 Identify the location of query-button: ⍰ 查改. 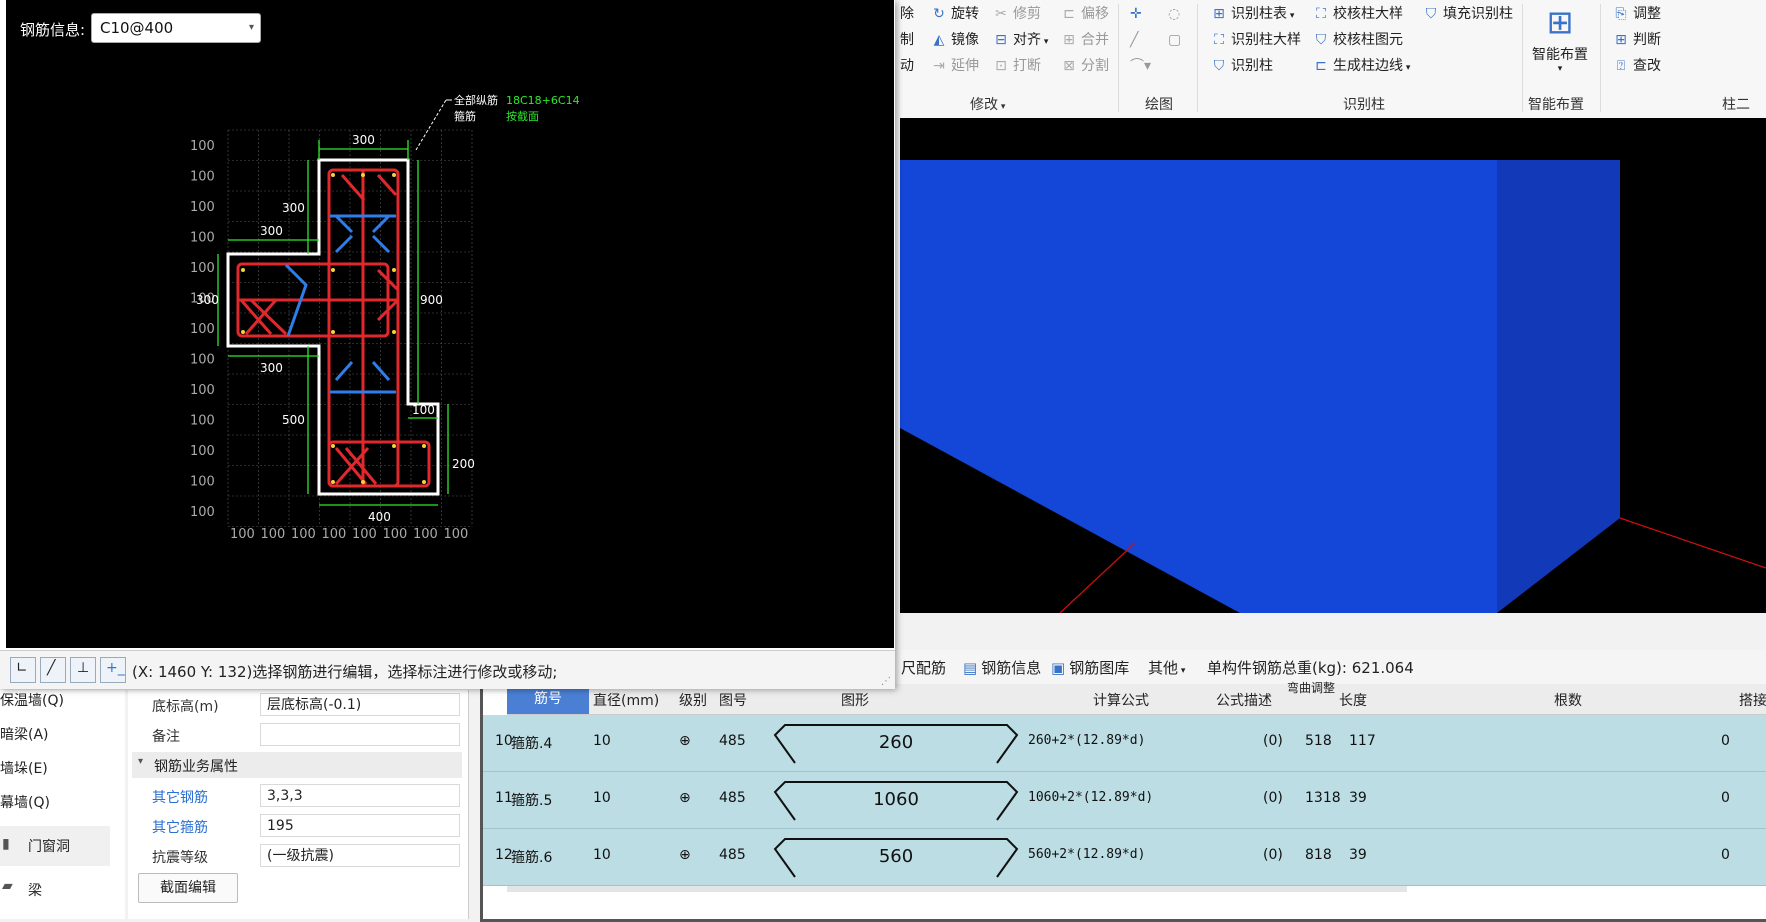
(1636, 66).